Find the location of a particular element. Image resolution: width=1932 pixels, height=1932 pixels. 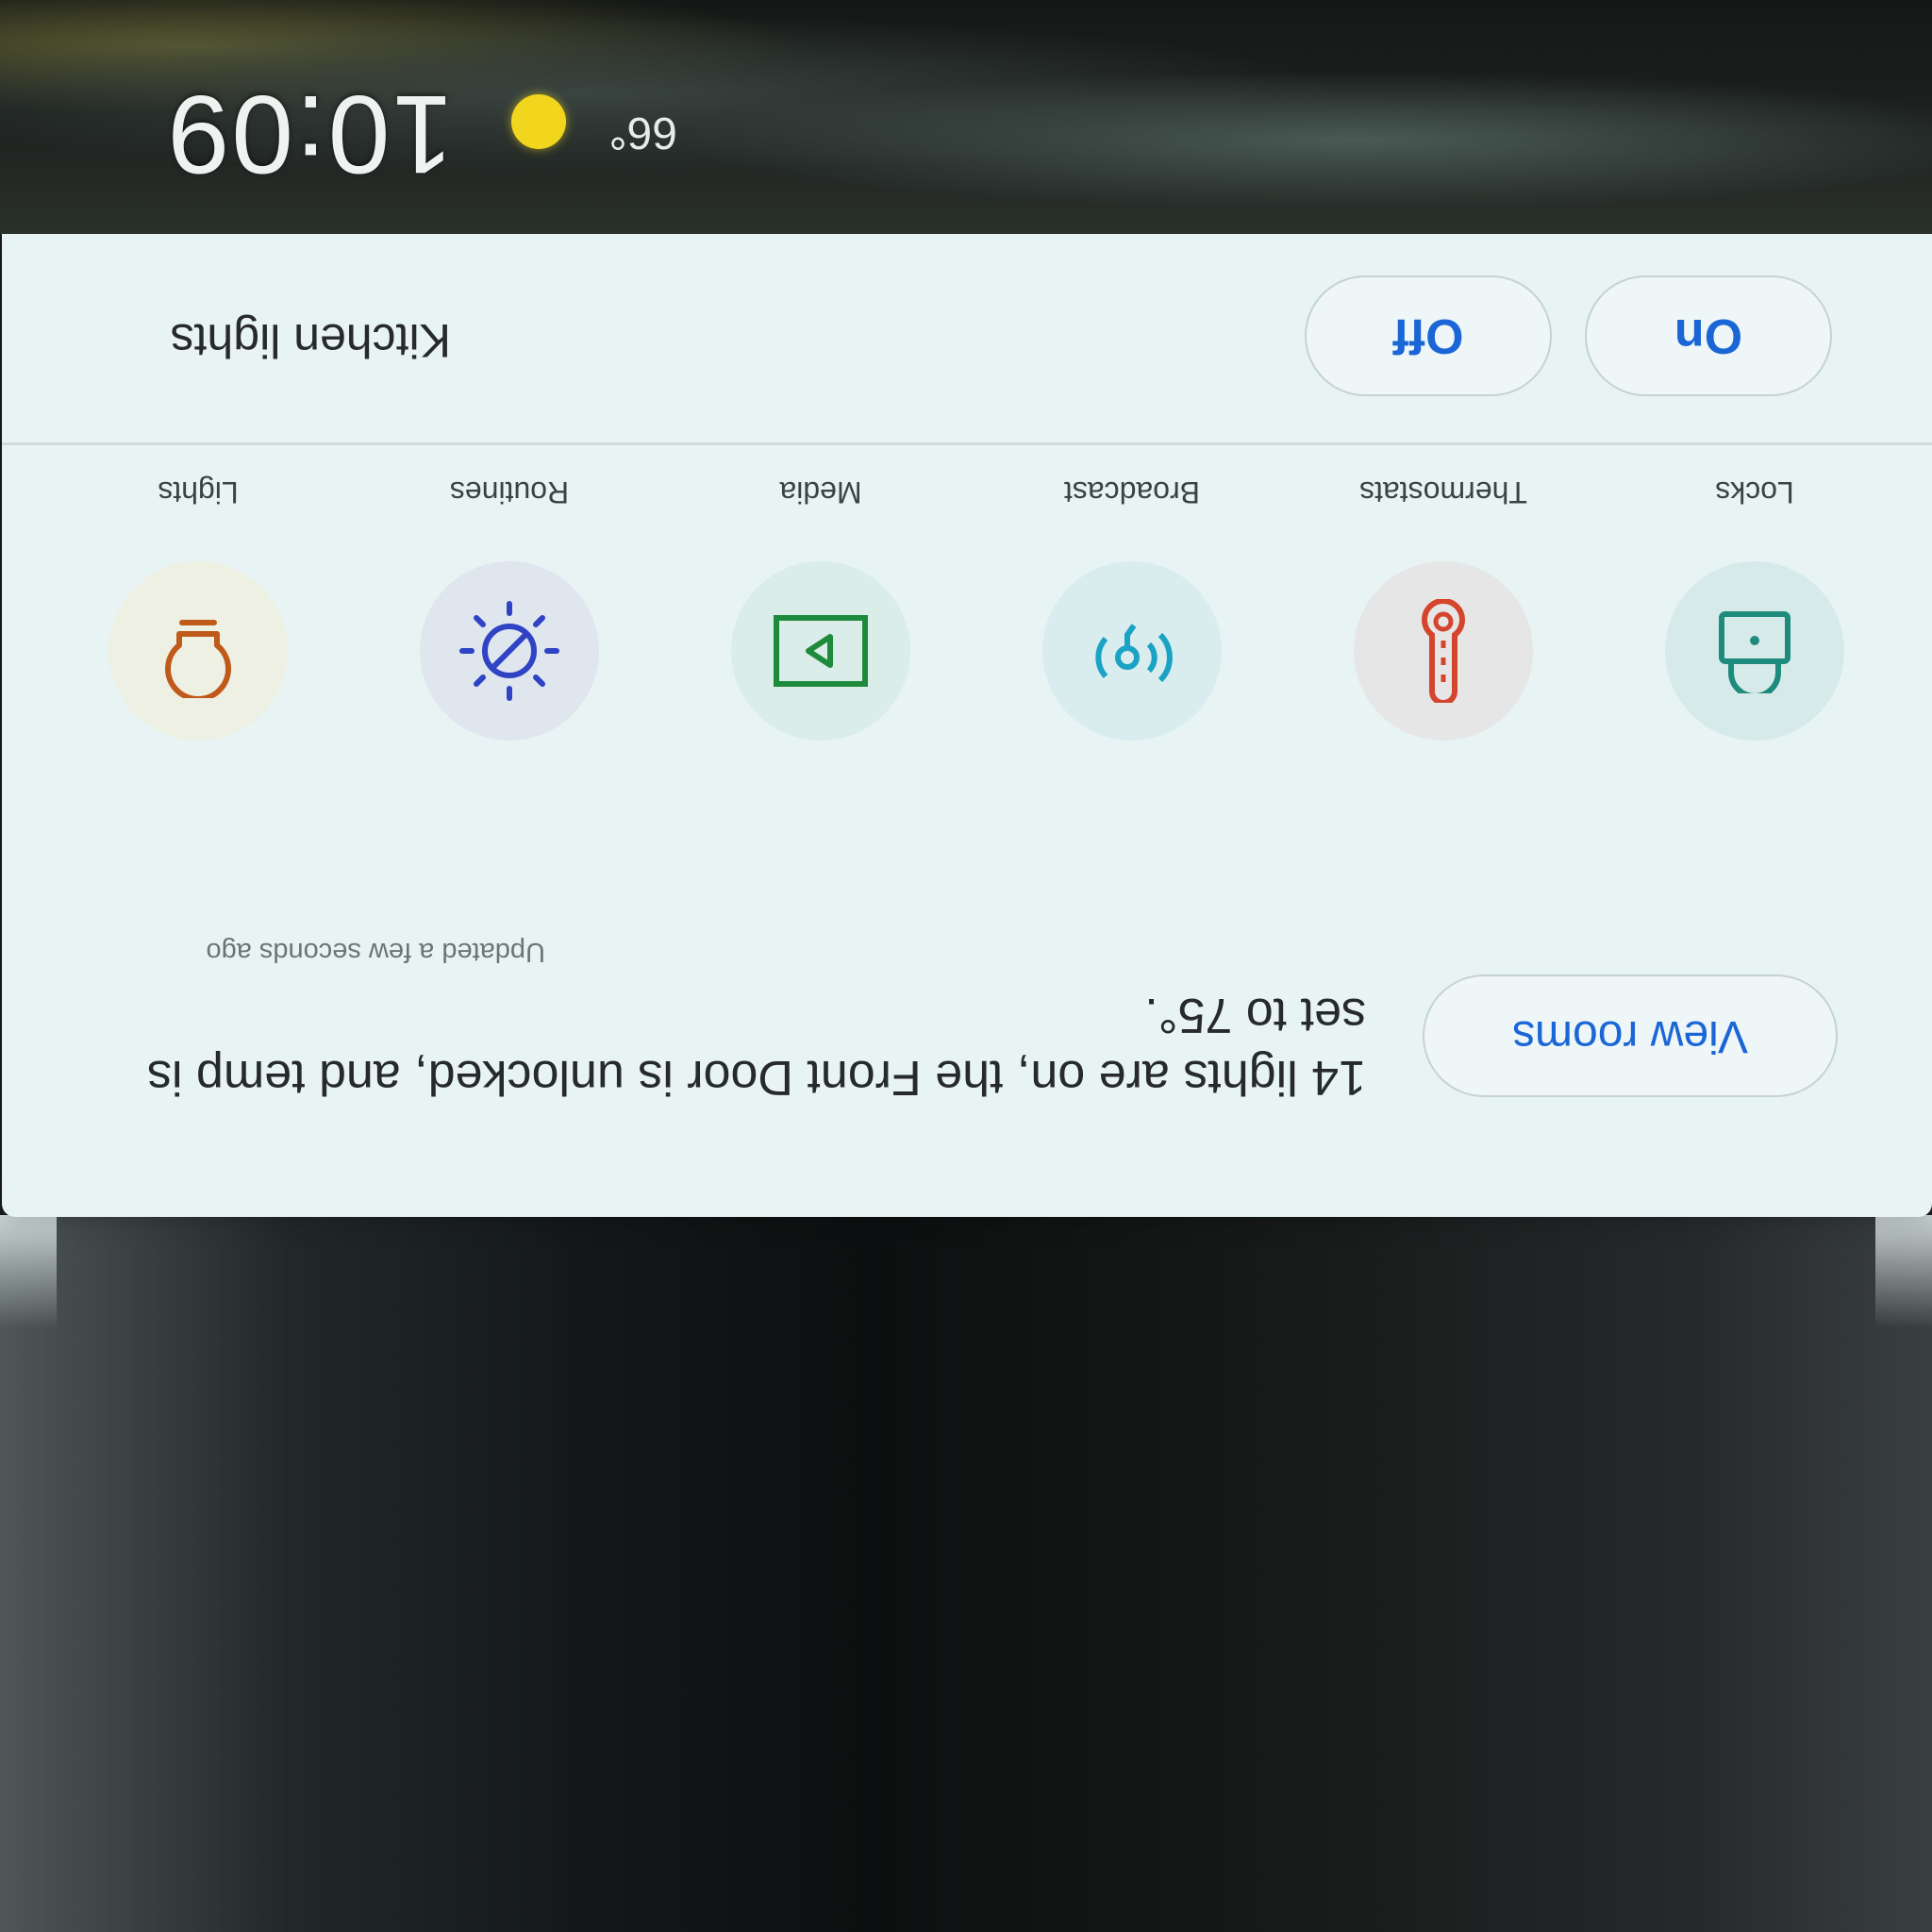

play-icon is located at coordinates (821, 651).